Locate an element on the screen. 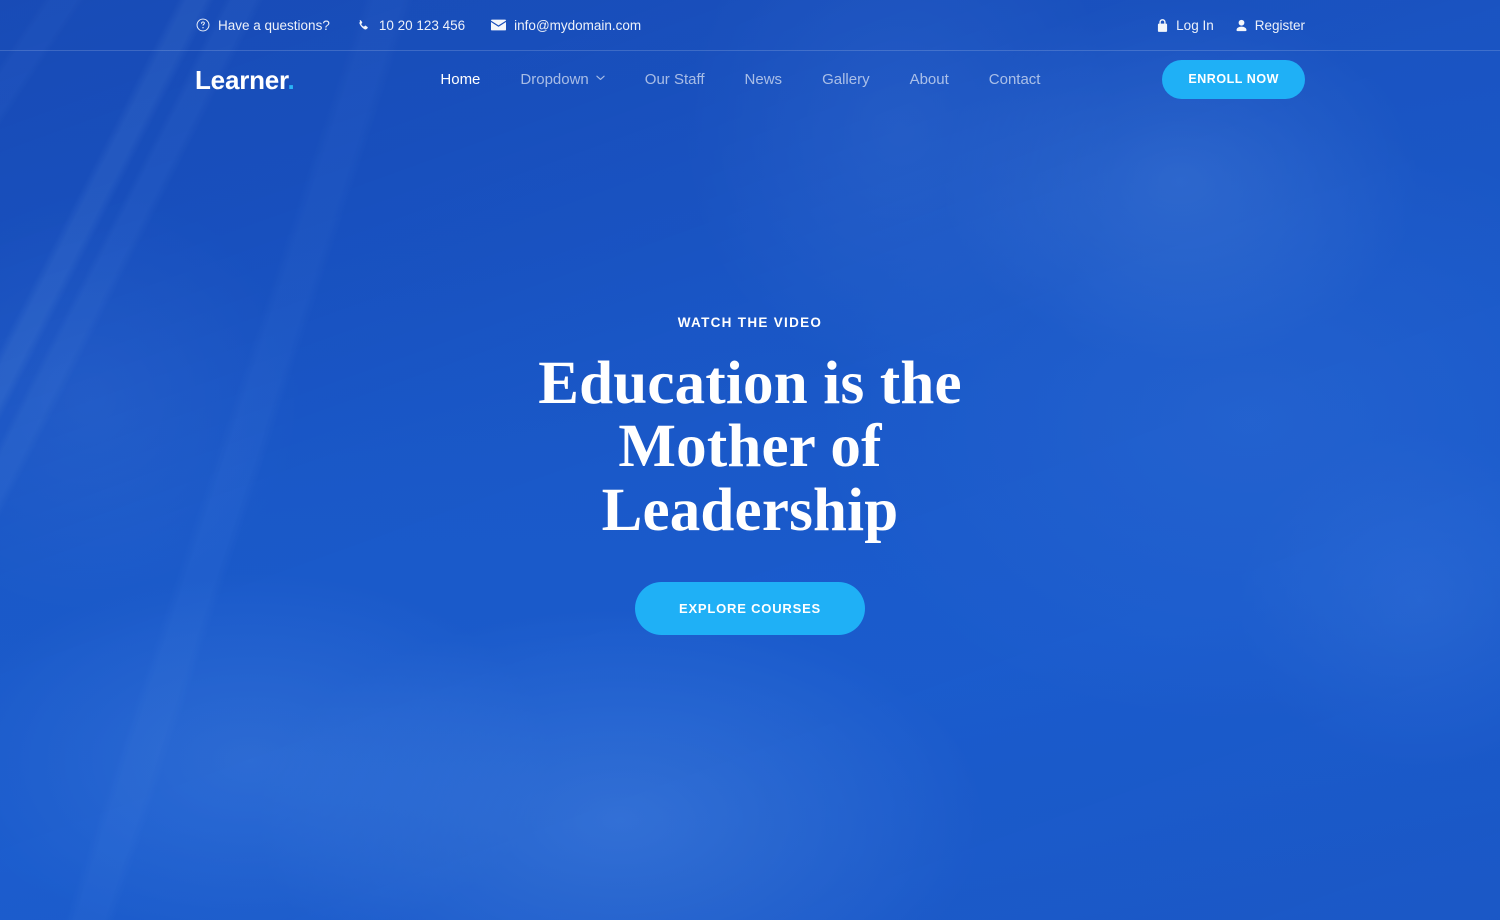  nav-item-contact-label: Contact is located at coordinates (1014, 79).